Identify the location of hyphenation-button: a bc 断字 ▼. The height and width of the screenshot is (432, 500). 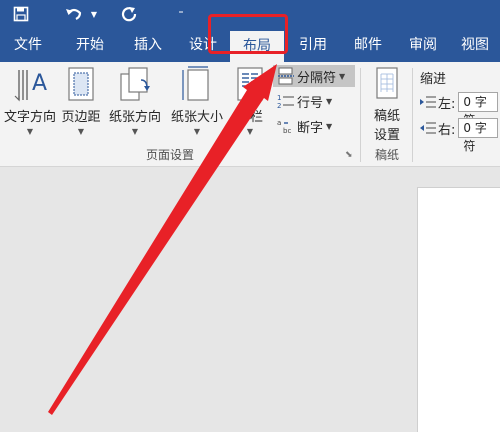
(314, 126).